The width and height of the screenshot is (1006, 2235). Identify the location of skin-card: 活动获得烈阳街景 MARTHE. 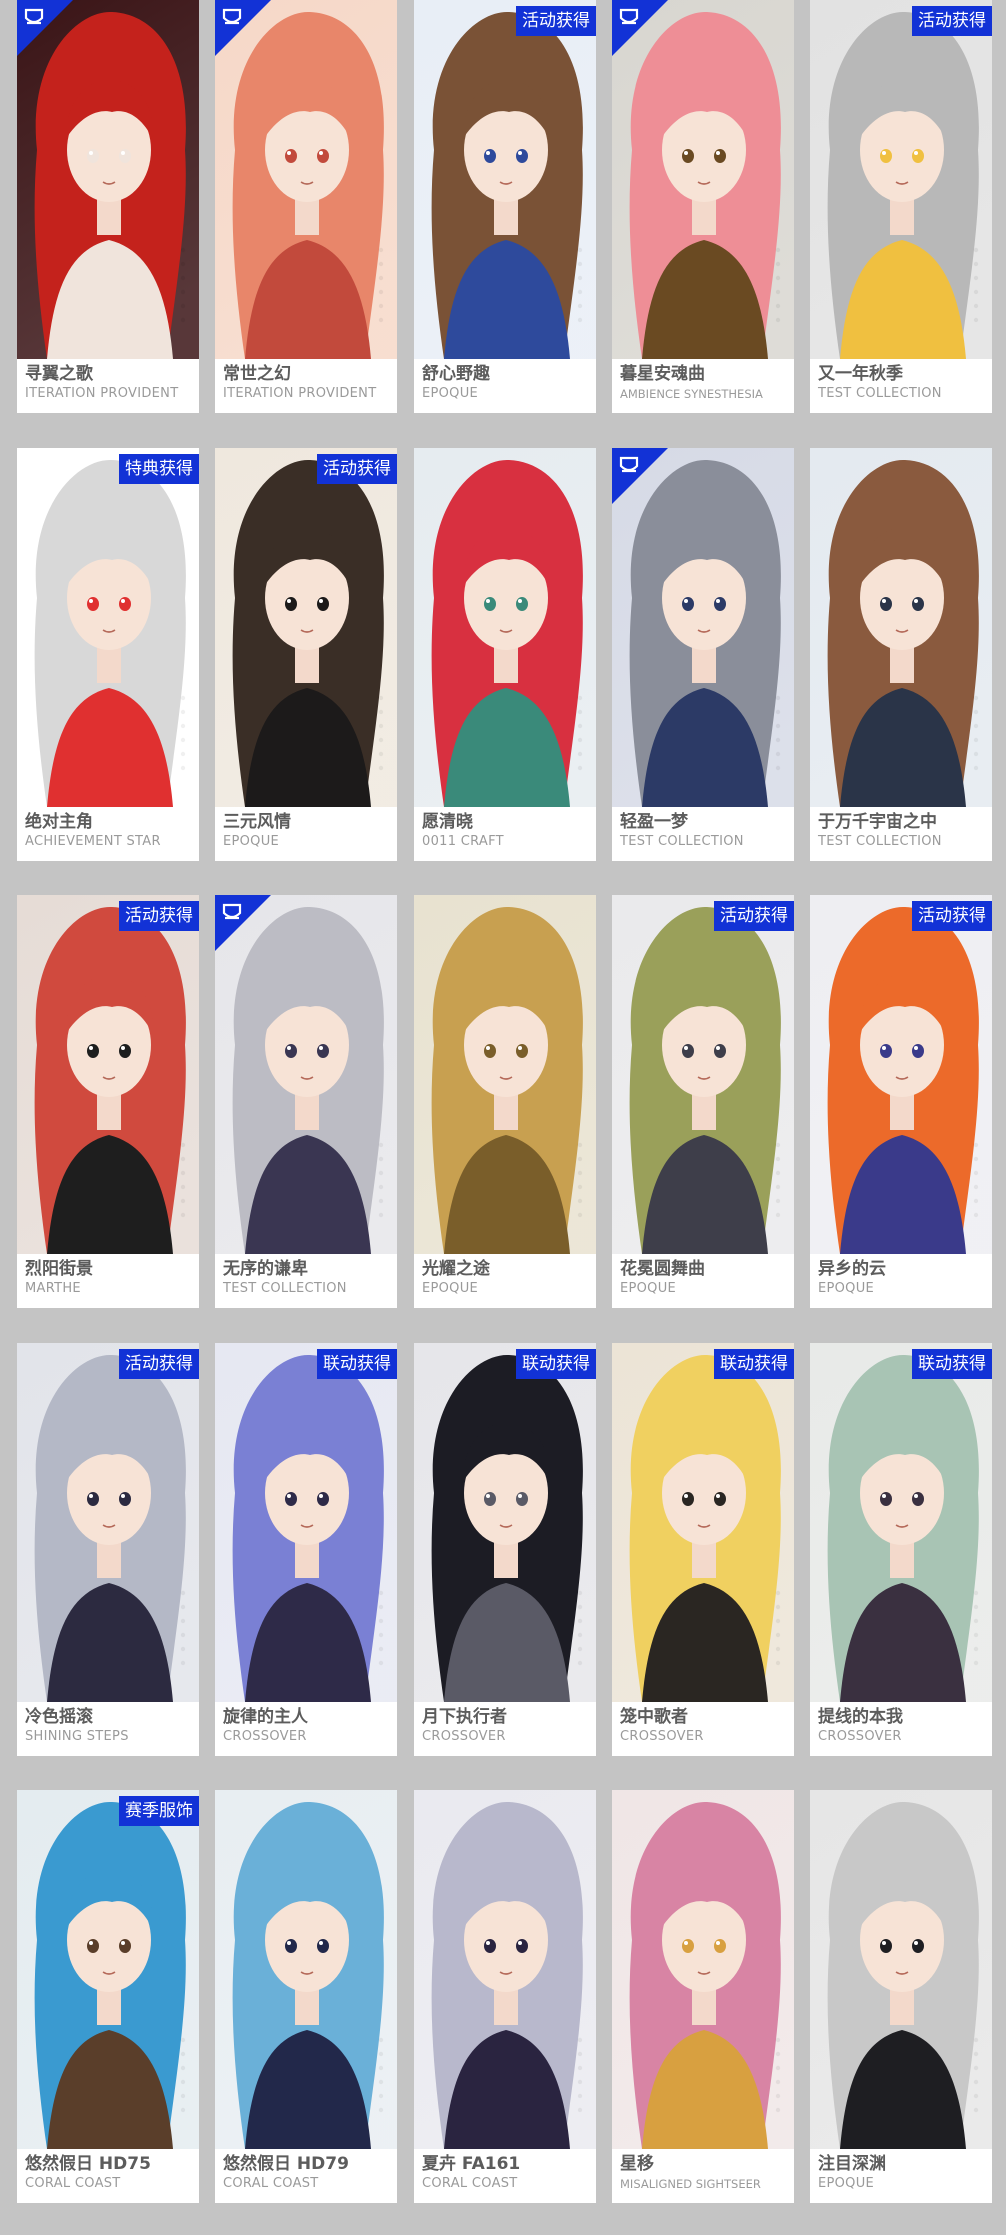
(108, 1101).